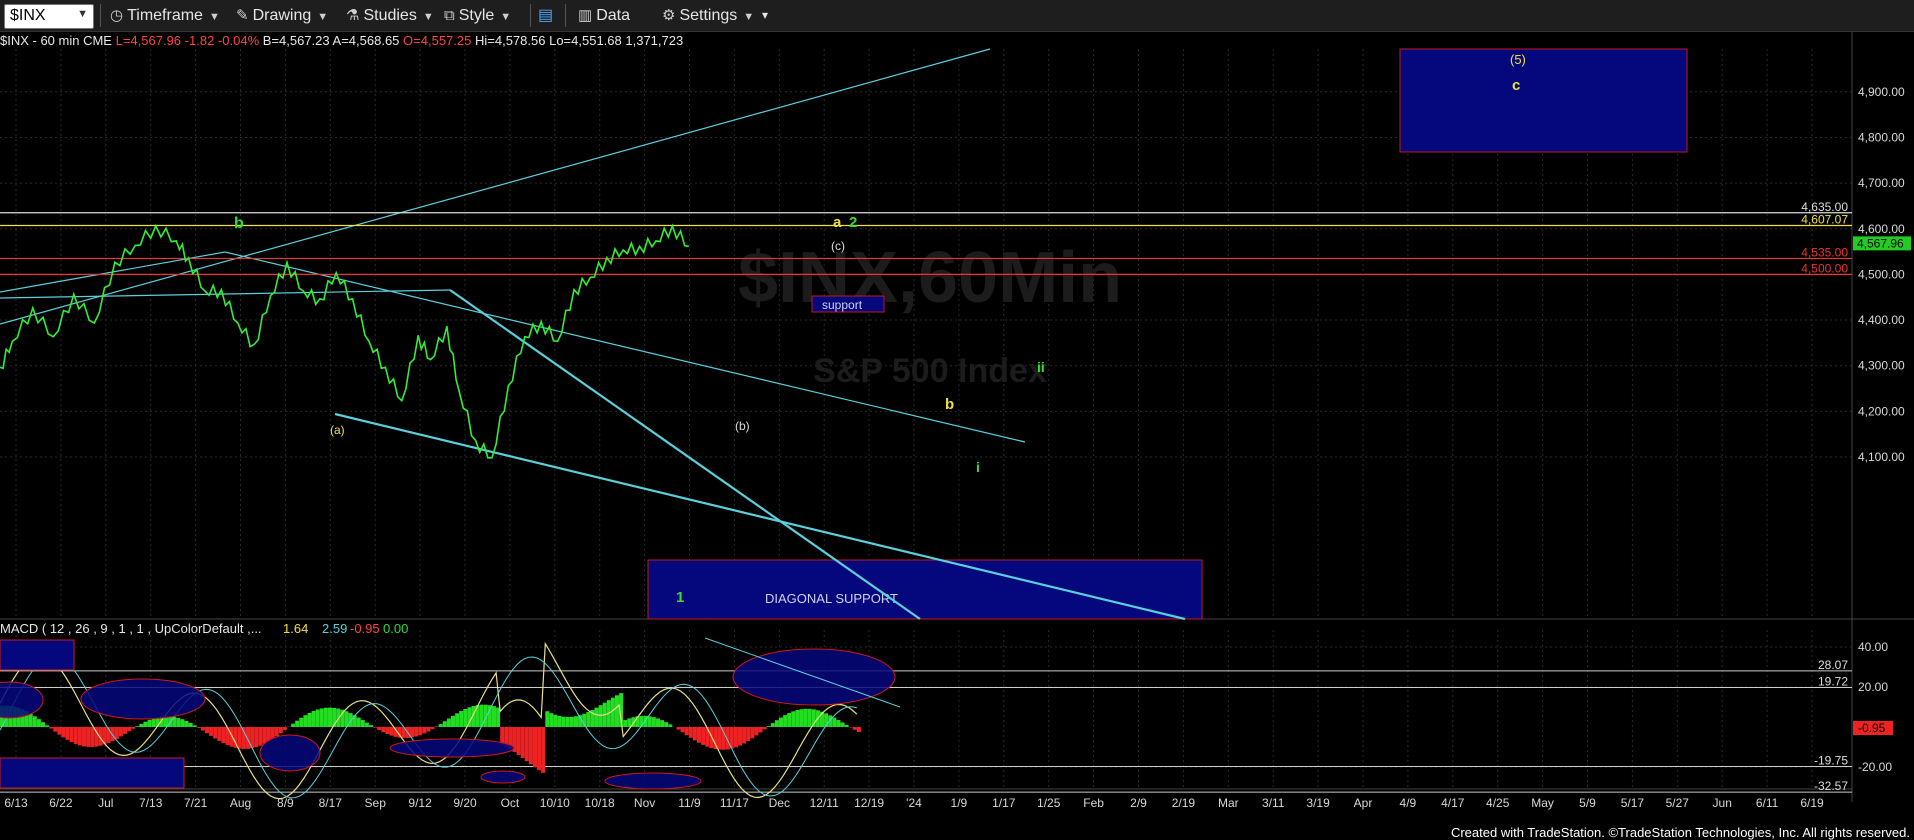  Describe the element at coordinates (1138, 803) in the screenshot. I see `time-tick-label: 2/9` at that location.